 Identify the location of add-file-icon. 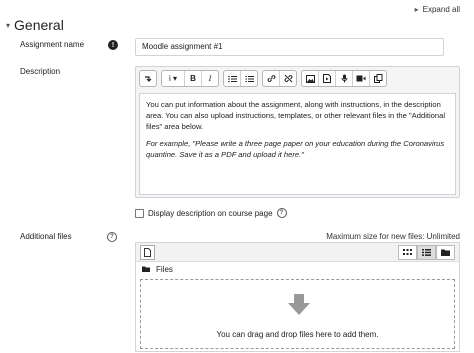
(147, 252).